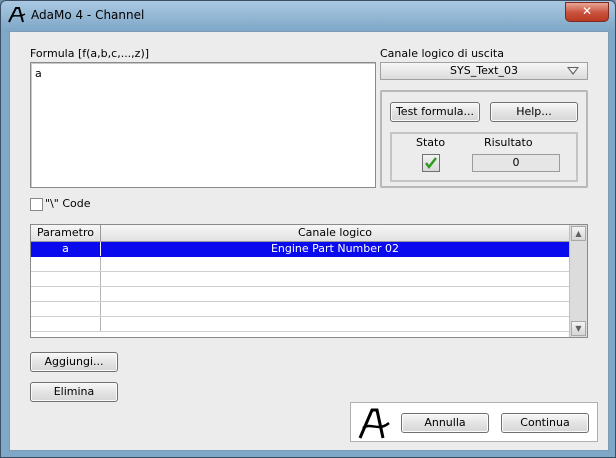  Describe the element at coordinates (508, 142) in the screenshot. I see `risultato-label: Risultato` at that location.